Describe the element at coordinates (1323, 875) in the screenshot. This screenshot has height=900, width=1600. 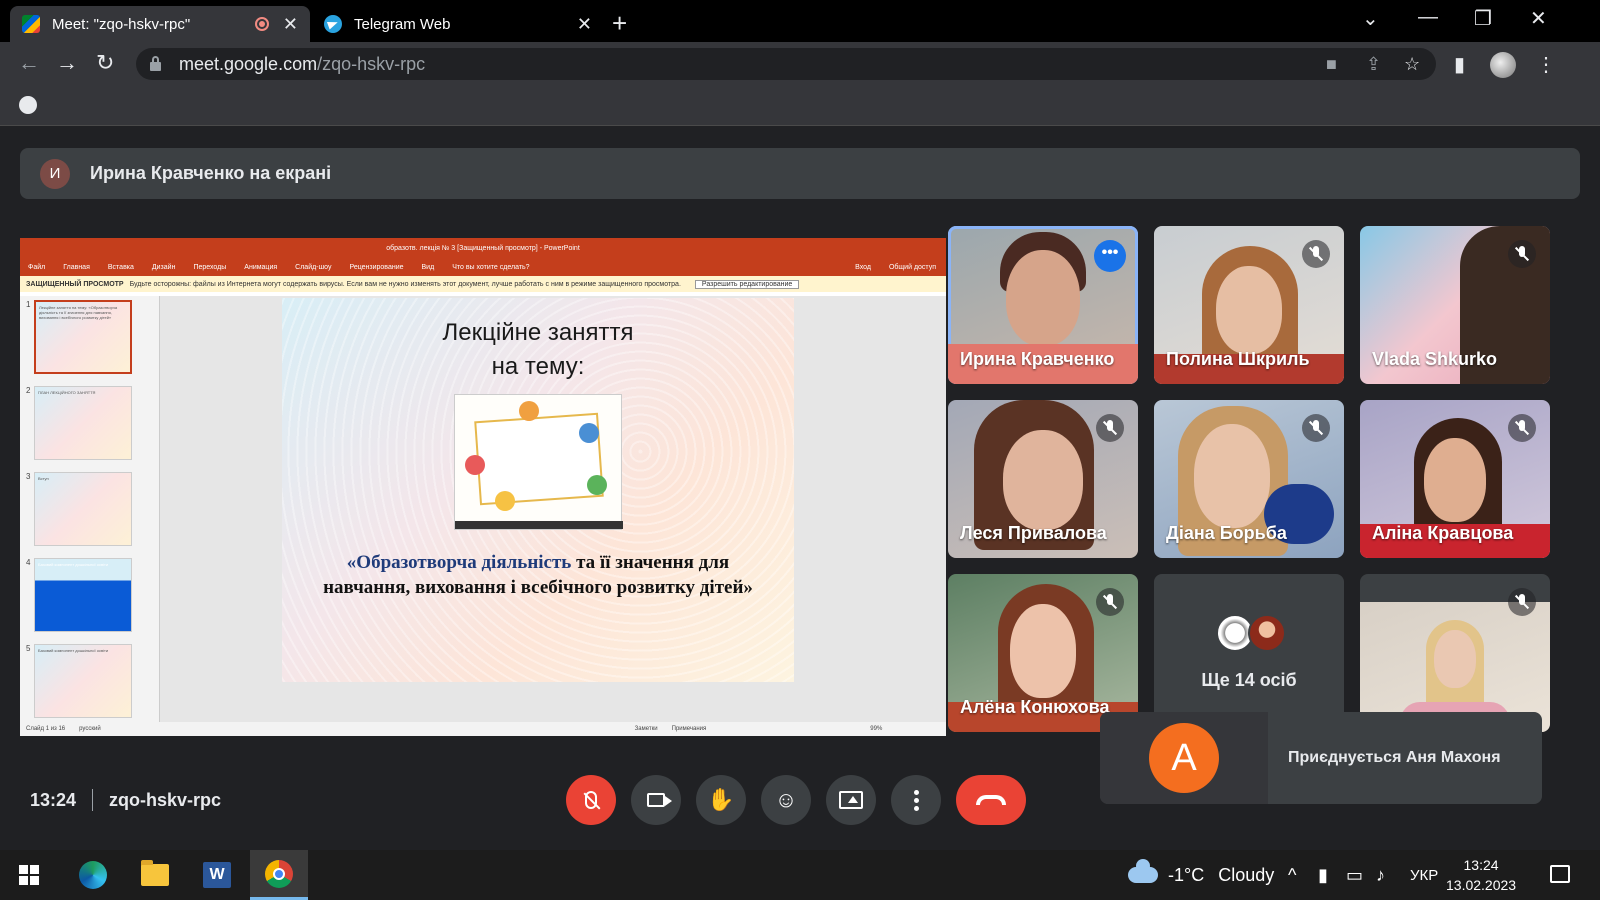
I see `microphone-tray-icon: ▮` at that location.